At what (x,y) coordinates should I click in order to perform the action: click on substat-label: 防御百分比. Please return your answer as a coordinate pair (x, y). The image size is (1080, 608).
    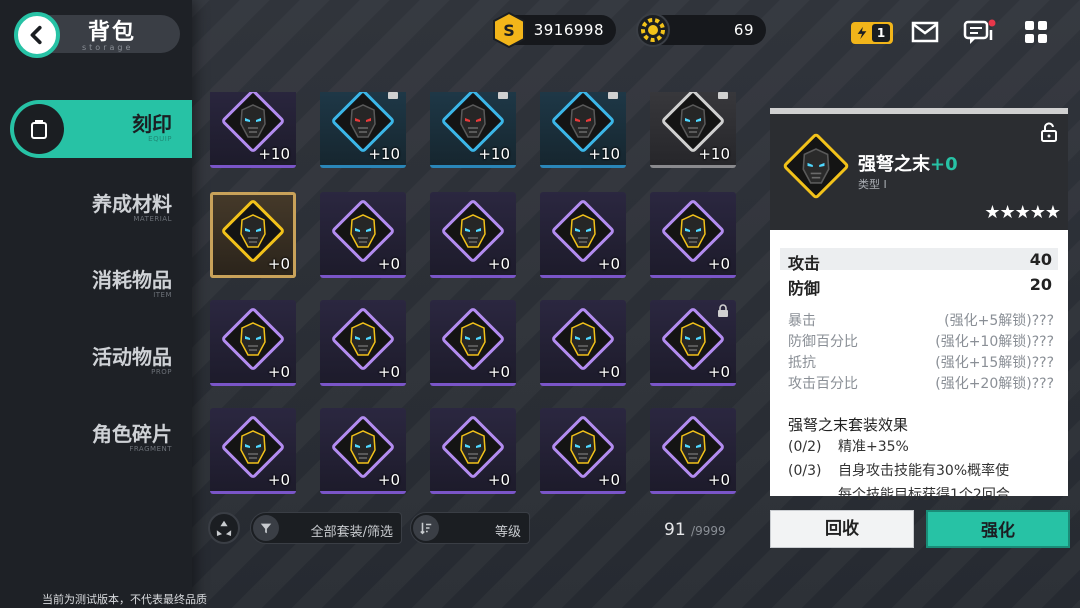
    Looking at the image, I should click on (823, 342).